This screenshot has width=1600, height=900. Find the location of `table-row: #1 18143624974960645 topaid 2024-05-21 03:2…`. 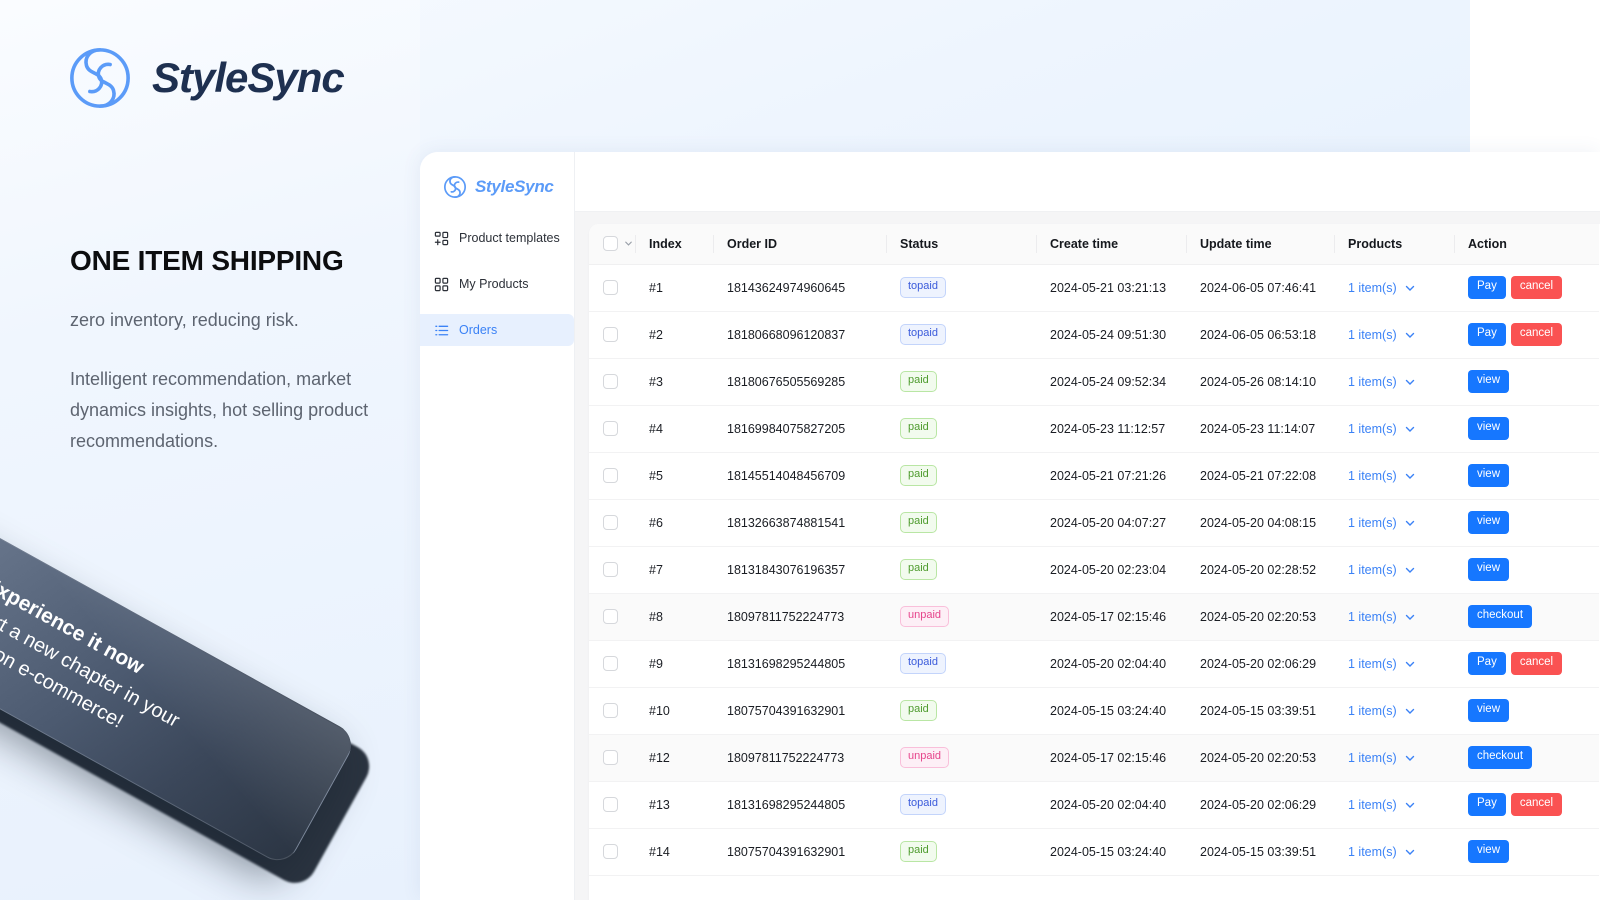

table-row: #1 18143624974960645 topaid 2024-05-21 03:2… is located at coordinates (1094, 288).